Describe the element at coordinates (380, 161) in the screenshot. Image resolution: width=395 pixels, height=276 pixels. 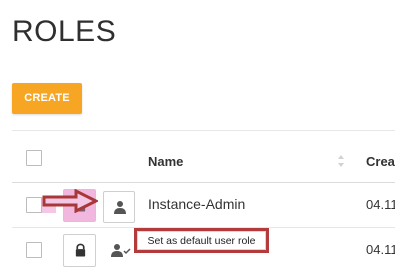
I see `created-column-header: Crea` at that location.